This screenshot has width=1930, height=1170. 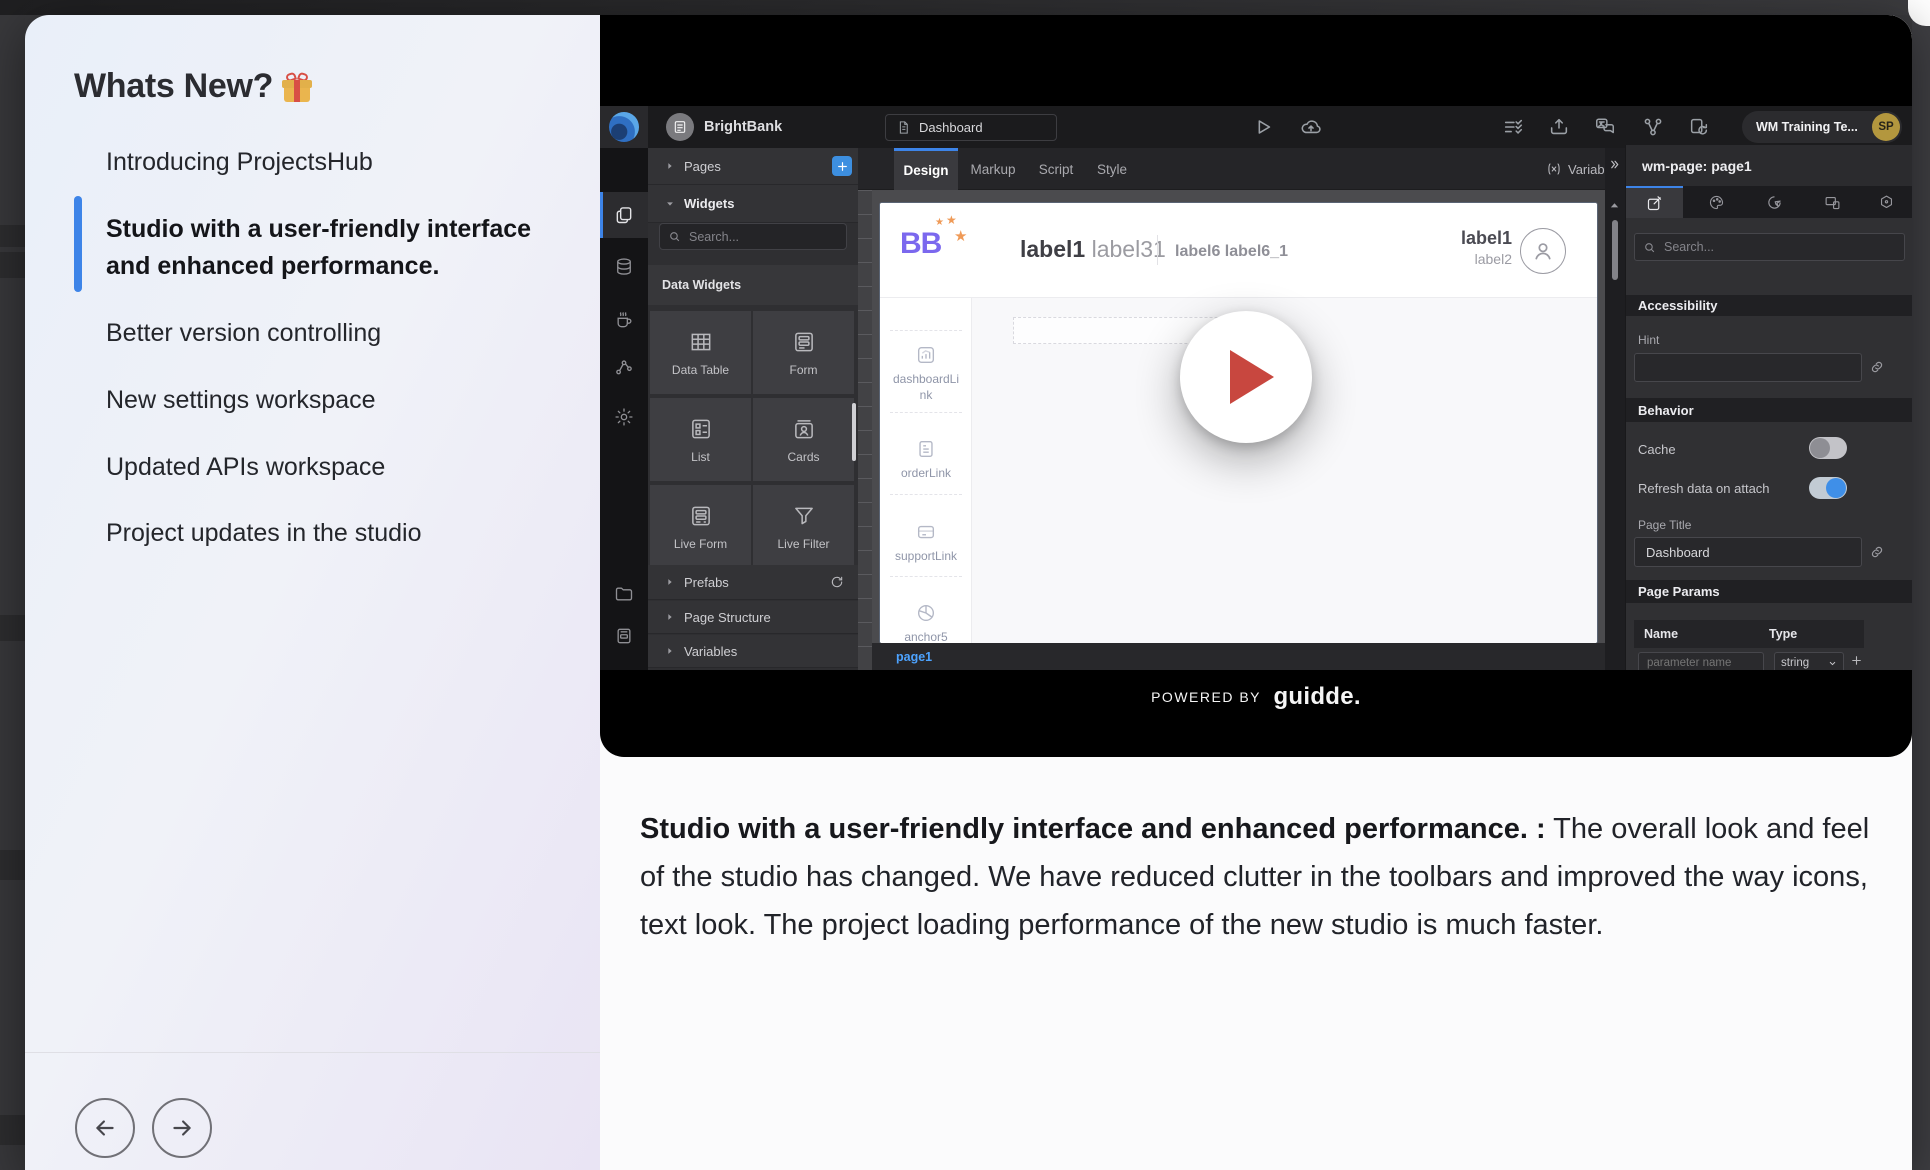 What do you see at coordinates (1704, 488) in the screenshot?
I see `refresh-data-label: Refresh data on attach` at bounding box center [1704, 488].